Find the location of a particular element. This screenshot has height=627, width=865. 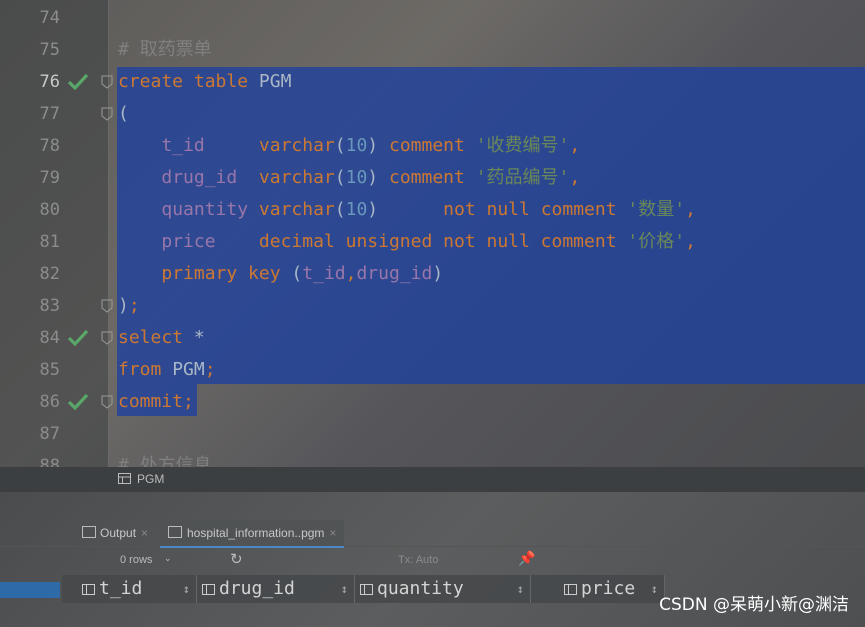

result-tabs: Output × hospital_information..pgm × is located at coordinates (432, 534).